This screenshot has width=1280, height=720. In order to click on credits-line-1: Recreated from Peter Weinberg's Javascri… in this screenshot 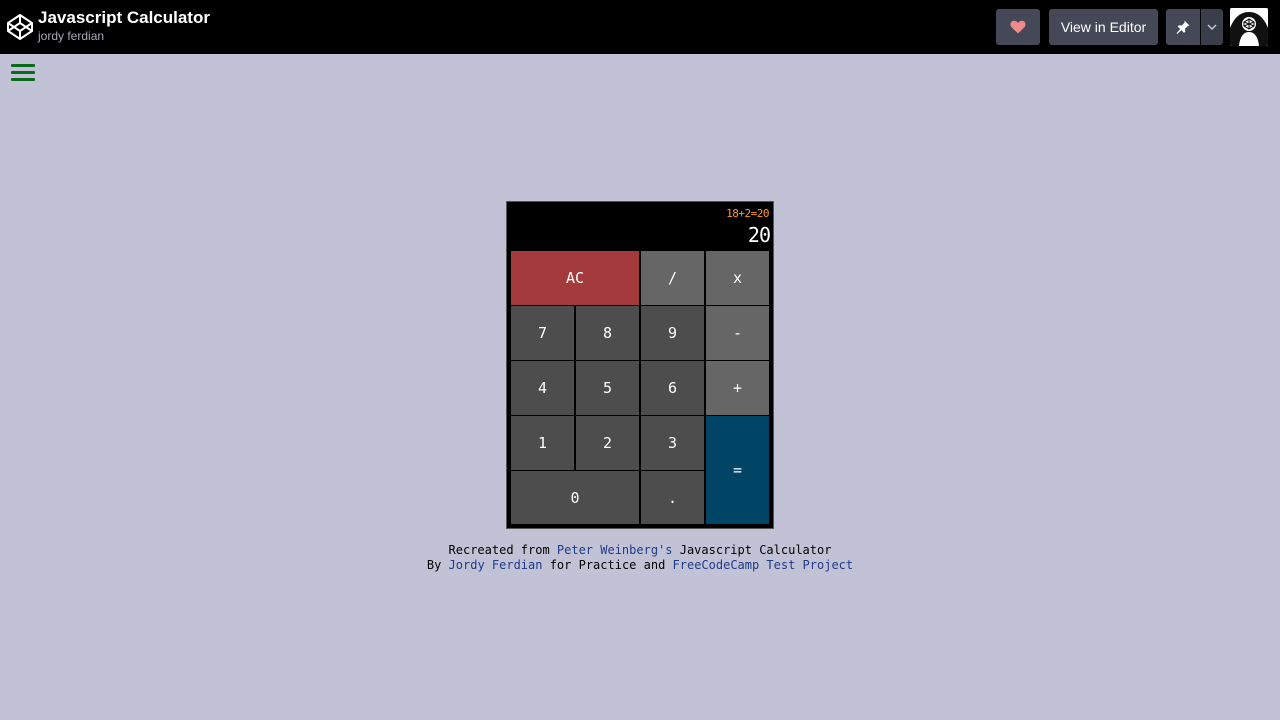, I will do `click(640, 550)`.